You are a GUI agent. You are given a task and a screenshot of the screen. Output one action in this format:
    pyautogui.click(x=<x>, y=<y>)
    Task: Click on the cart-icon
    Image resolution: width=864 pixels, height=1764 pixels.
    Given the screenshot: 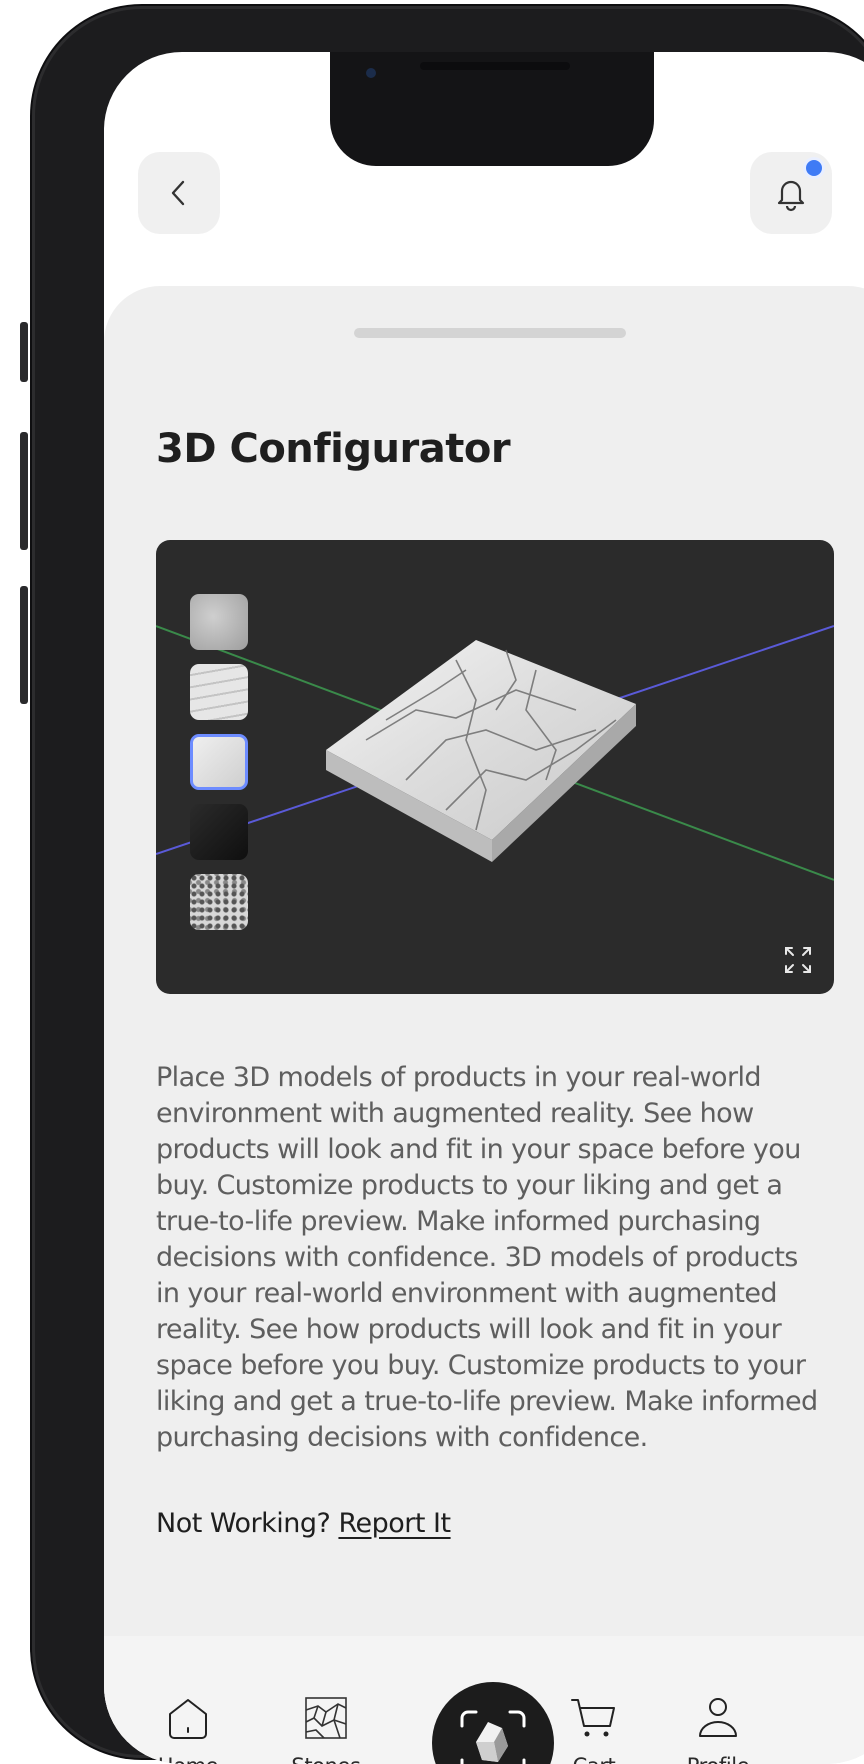 What is the action you would take?
    pyautogui.click(x=593, y=1718)
    